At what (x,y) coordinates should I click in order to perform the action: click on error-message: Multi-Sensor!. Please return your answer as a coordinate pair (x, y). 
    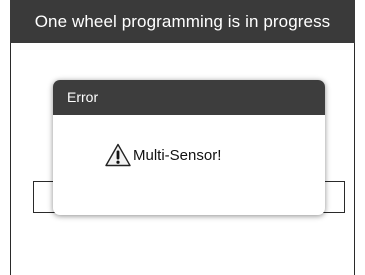
    Looking at the image, I should click on (163, 155).